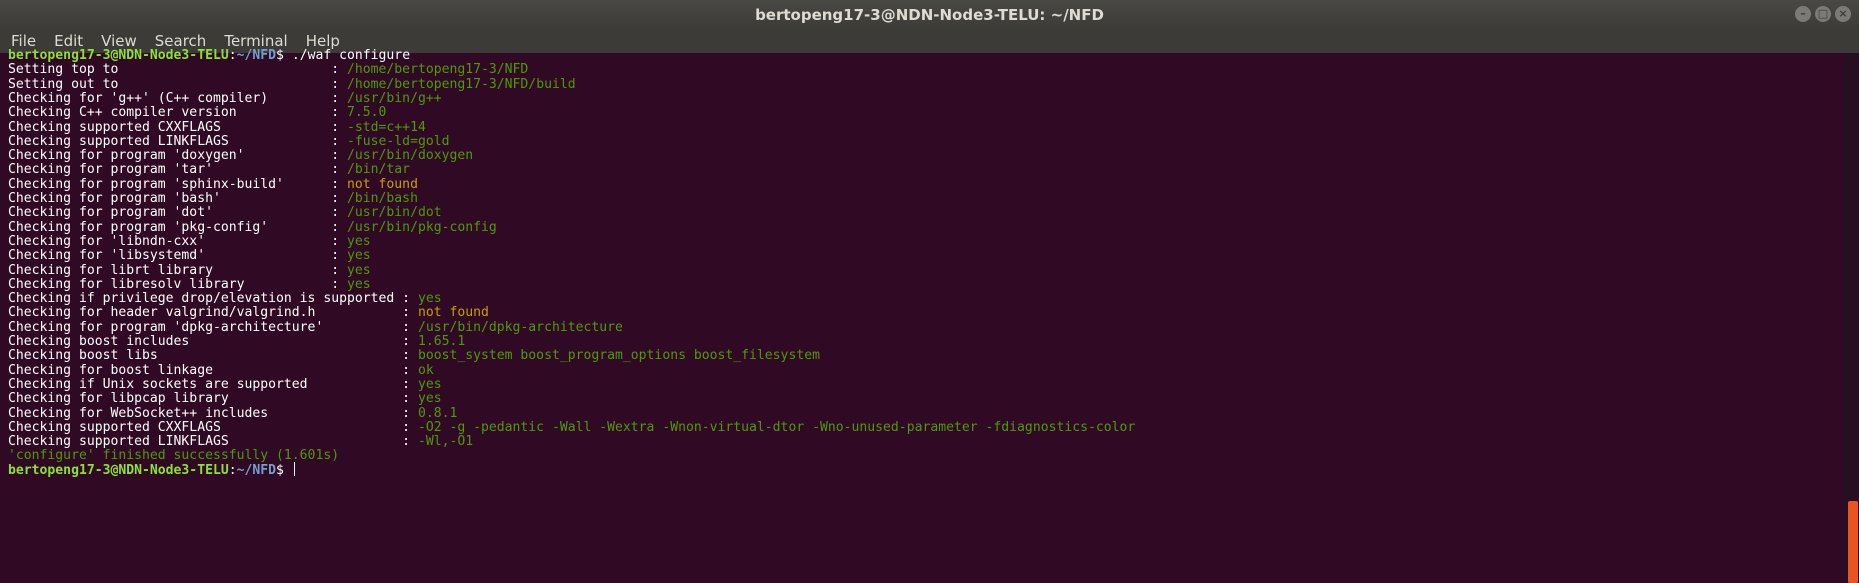  Describe the element at coordinates (256, 470) in the screenshot. I see `prompt-path: ~/NFD` at that location.